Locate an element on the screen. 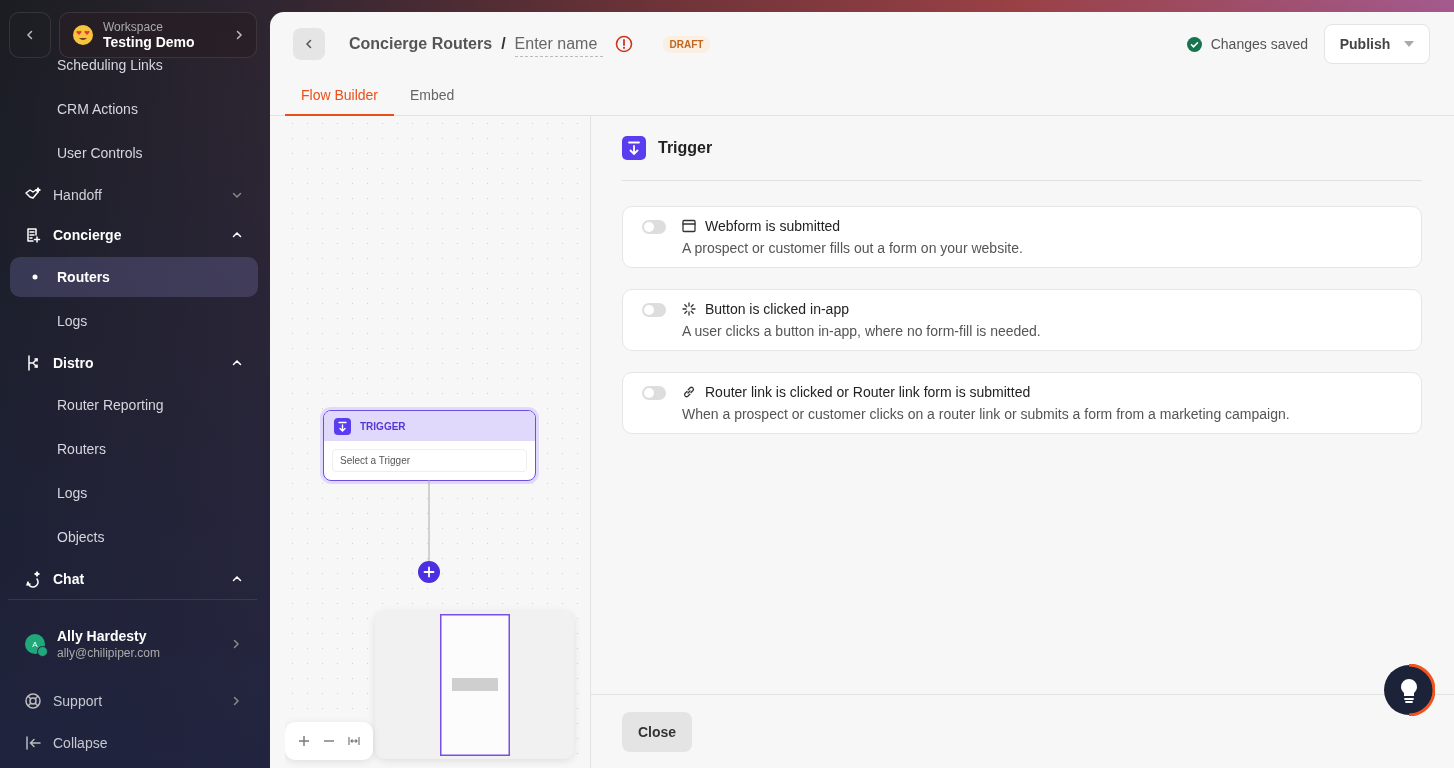 Image resolution: width=1454 pixels, height=768 pixels. tab: Embed is located at coordinates (432, 96).